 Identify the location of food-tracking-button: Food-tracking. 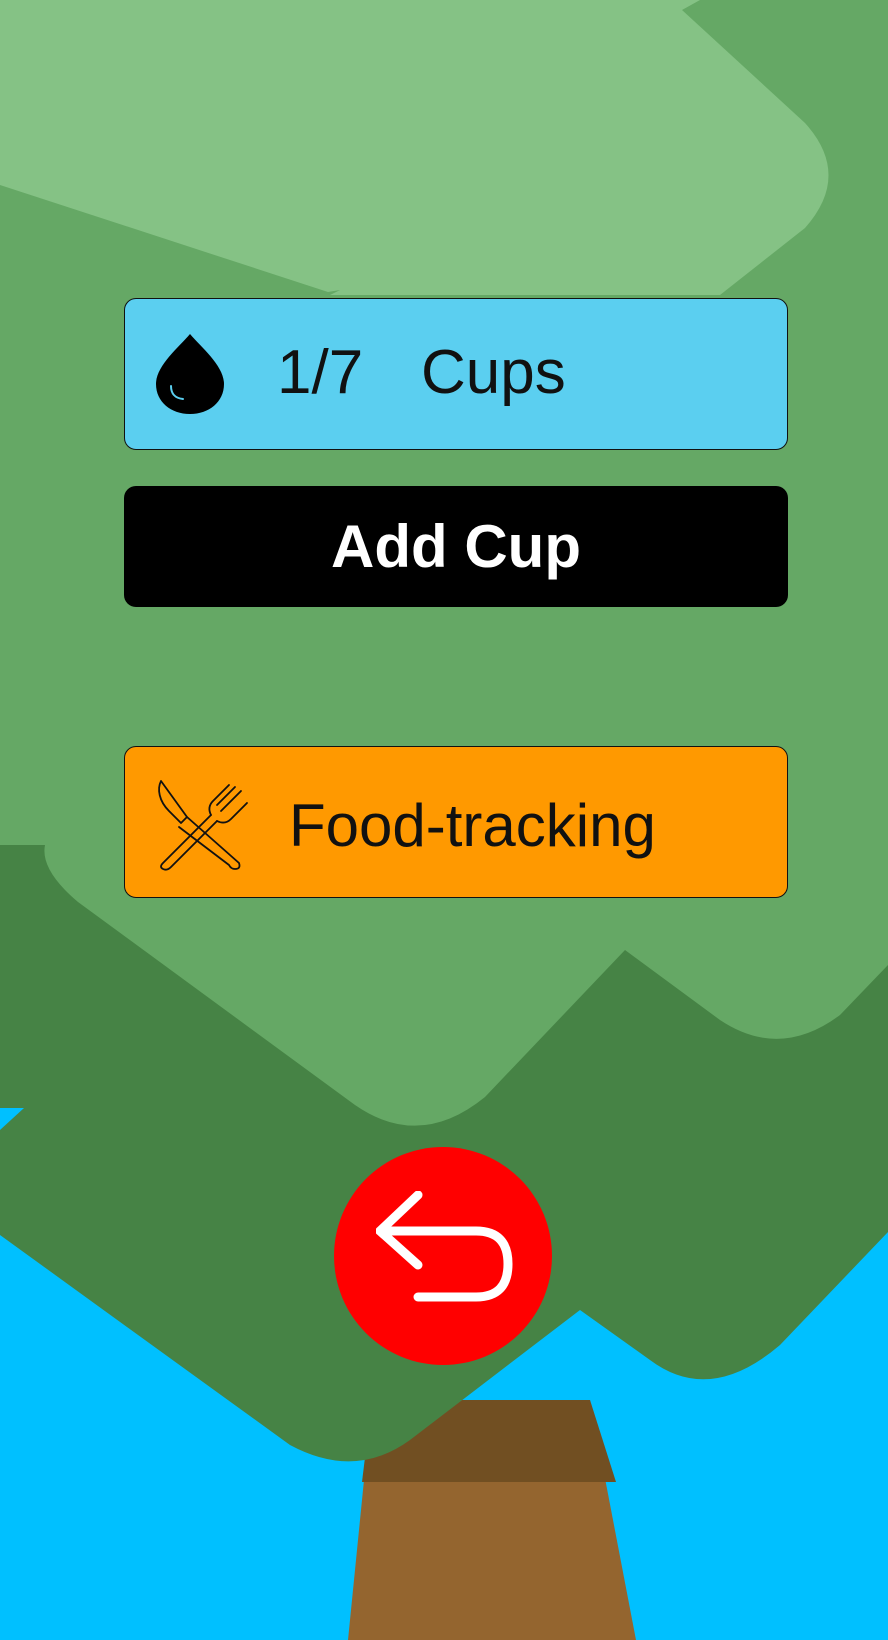
(456, 822).